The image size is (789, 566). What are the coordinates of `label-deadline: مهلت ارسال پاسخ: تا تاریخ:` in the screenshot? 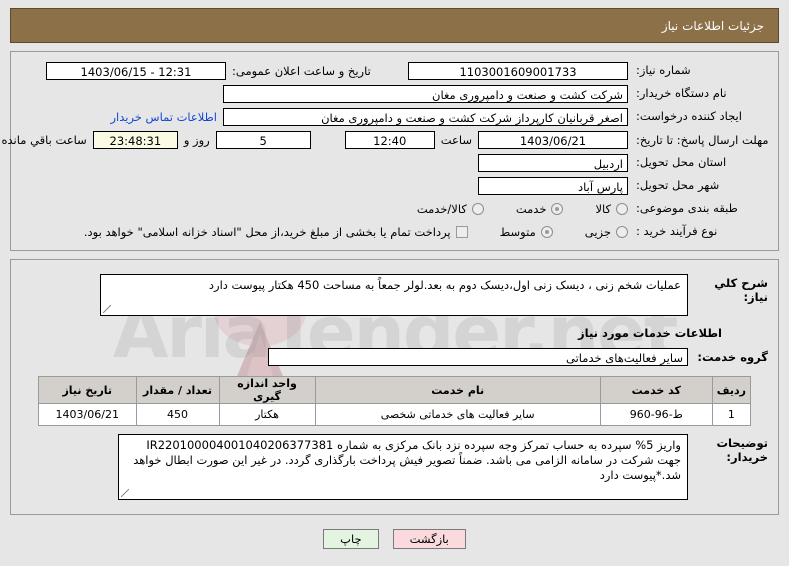 It's located at (702, 139).